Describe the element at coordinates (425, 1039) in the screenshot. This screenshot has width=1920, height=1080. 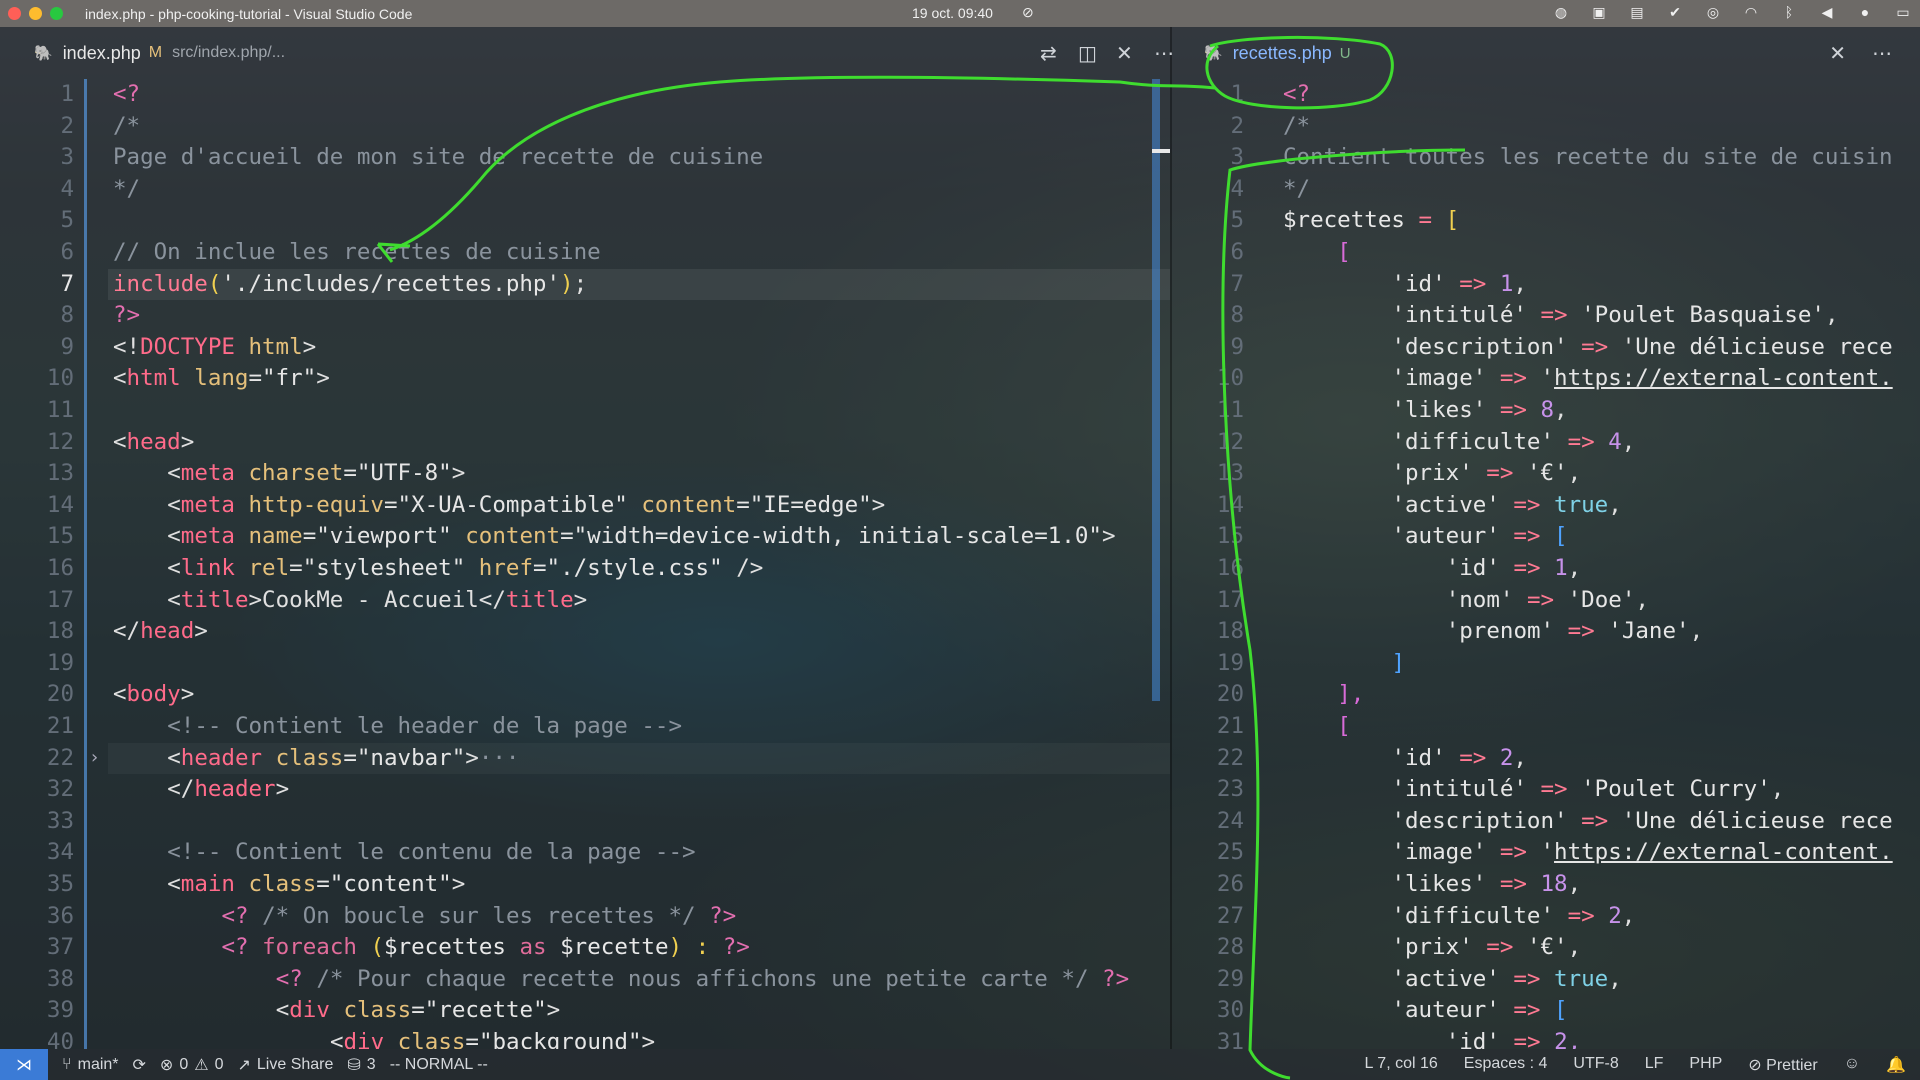
I see `code-token: class` at that location.